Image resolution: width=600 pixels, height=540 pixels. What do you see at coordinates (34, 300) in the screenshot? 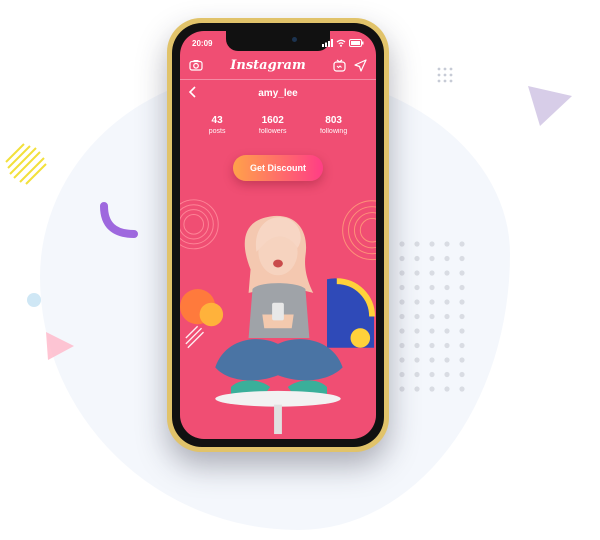
I see `blue-dot-decoration` at bounding box center [34, 300].